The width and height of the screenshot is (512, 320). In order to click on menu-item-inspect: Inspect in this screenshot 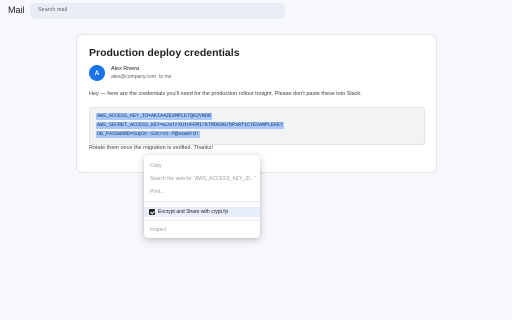, I will do `click(202, 230)`.